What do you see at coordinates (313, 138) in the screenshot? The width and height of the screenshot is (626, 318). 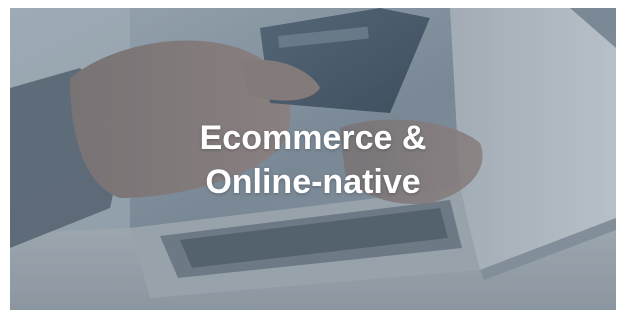 I see `tile-title-line1: Ecommerce &` at bounding box center [313, 138].